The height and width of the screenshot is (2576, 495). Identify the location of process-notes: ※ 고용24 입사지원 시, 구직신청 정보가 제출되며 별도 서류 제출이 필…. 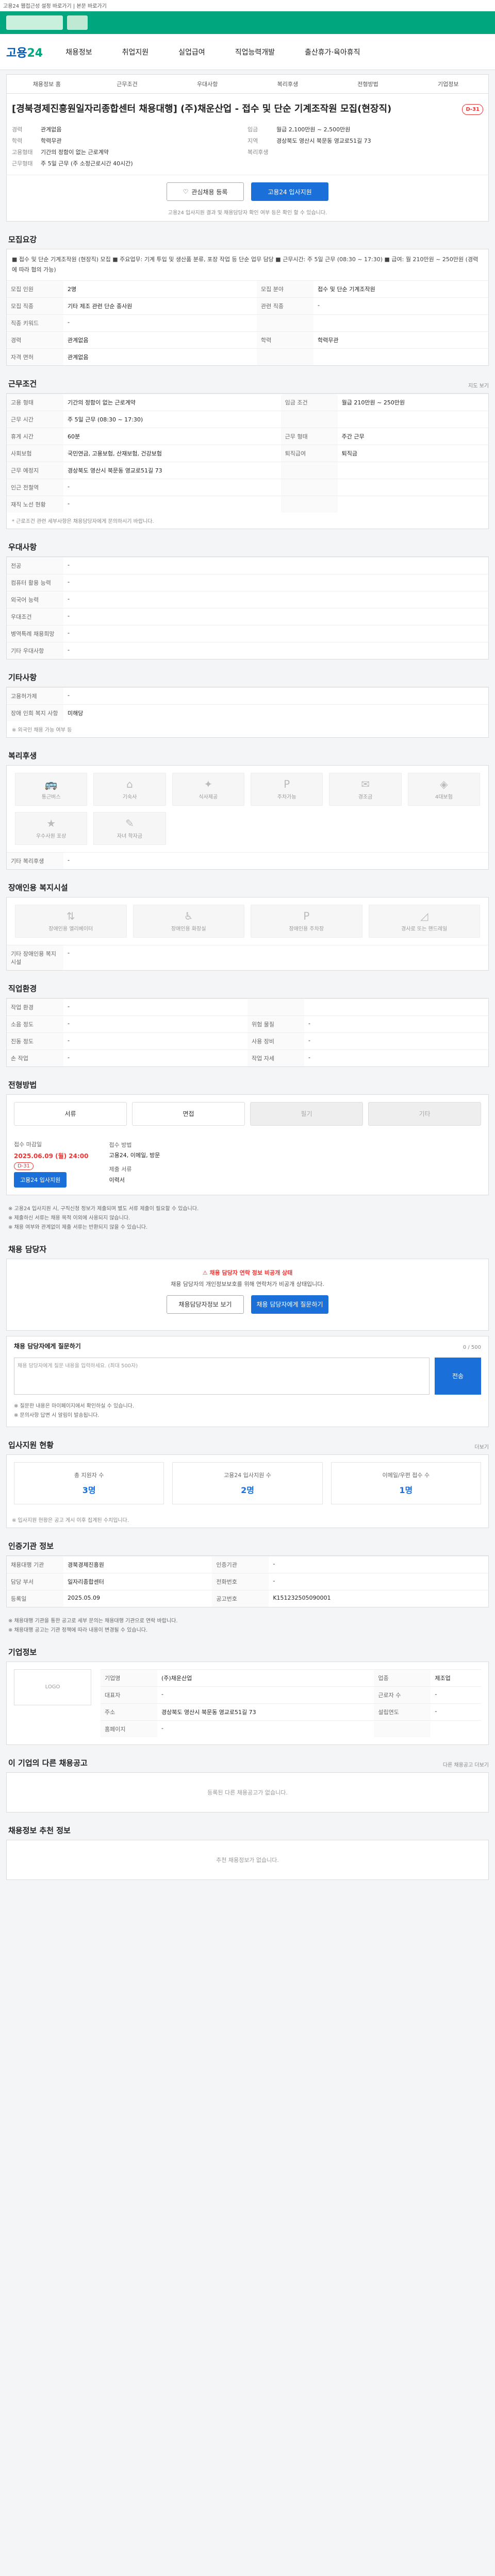
(247, 1218).